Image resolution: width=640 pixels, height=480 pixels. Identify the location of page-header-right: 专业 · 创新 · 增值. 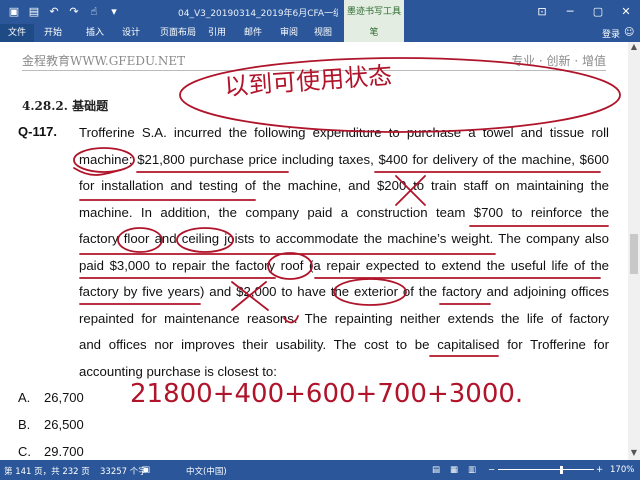
(558, 61).